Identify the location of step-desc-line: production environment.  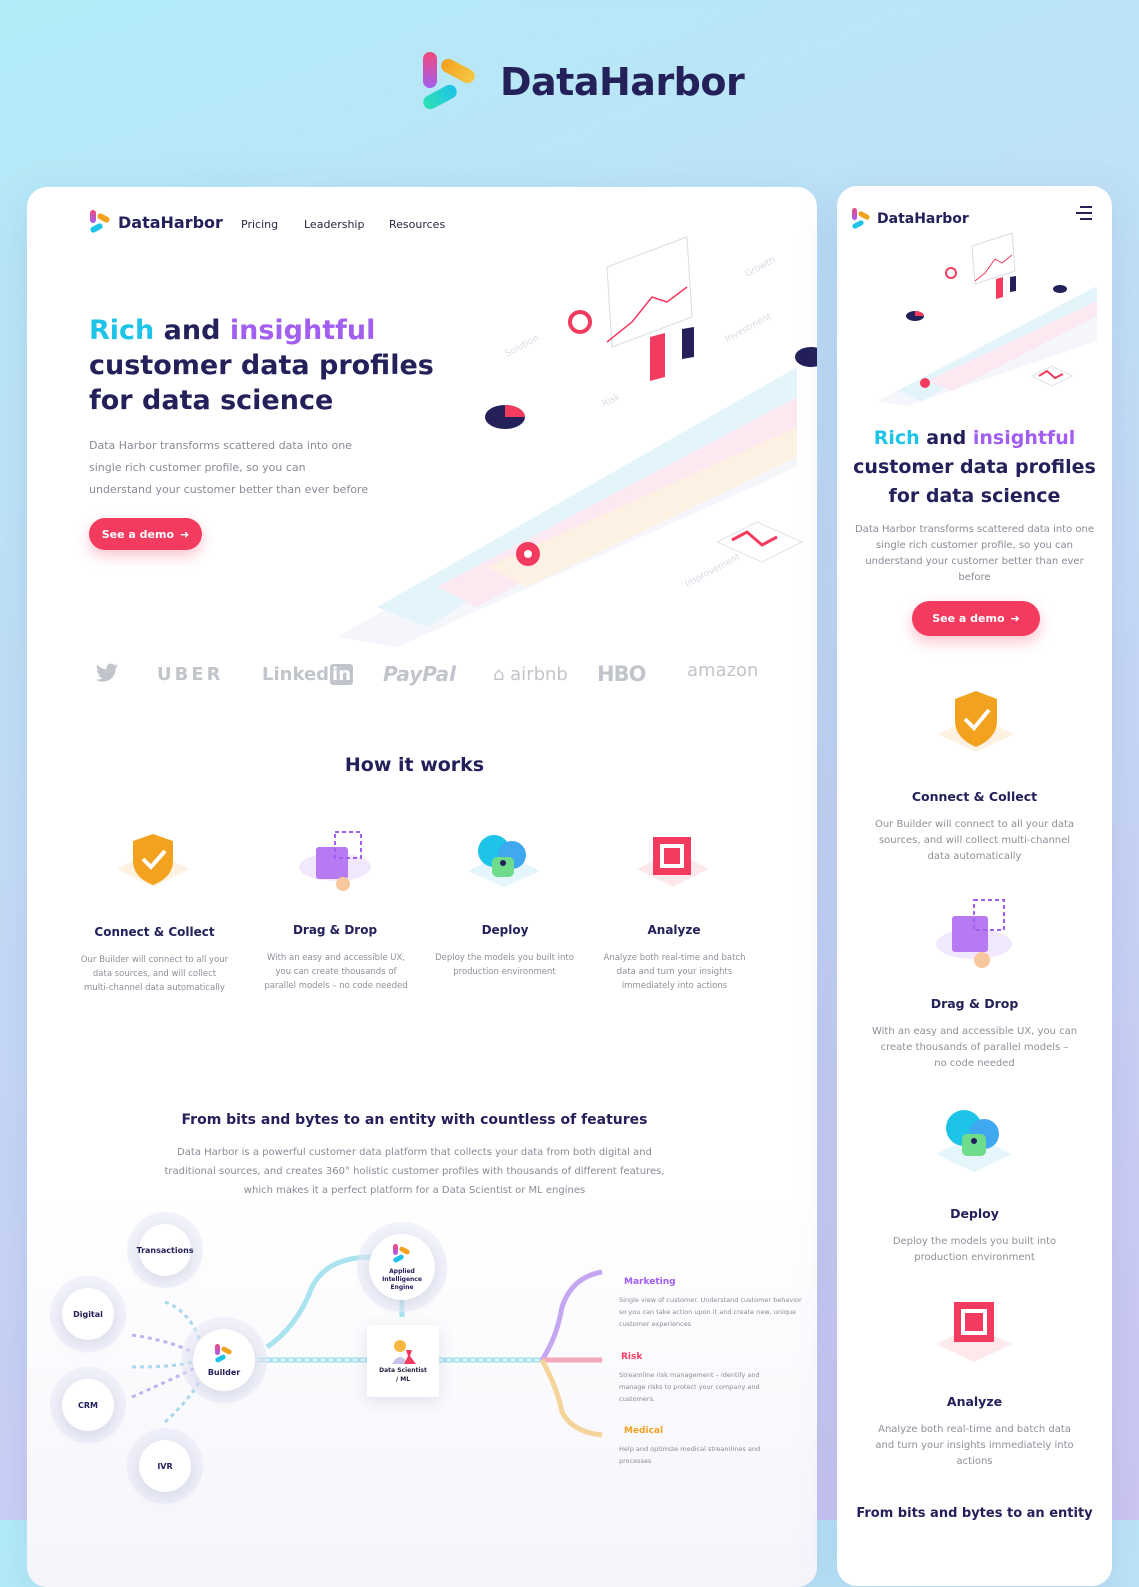
(504, 972).